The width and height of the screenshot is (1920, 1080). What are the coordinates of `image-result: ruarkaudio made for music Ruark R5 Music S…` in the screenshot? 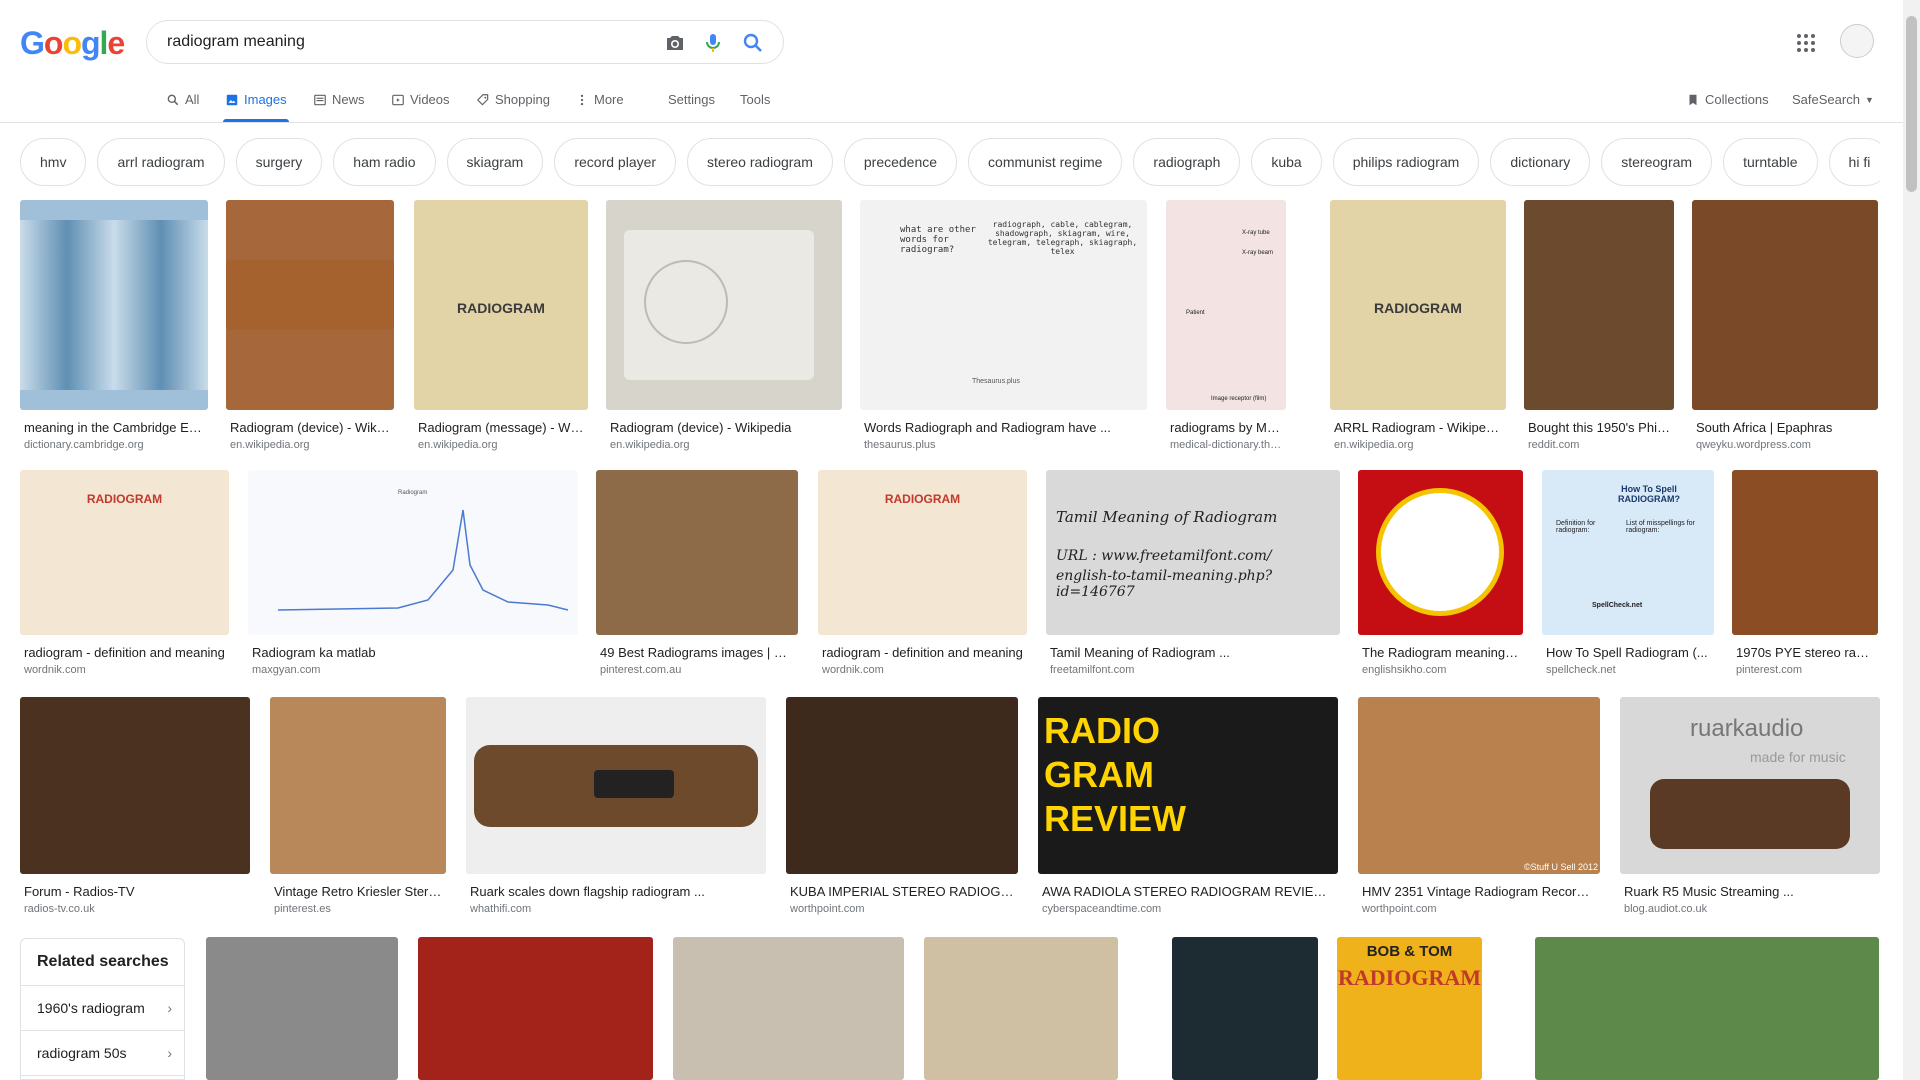 It's located at (1750, 810).